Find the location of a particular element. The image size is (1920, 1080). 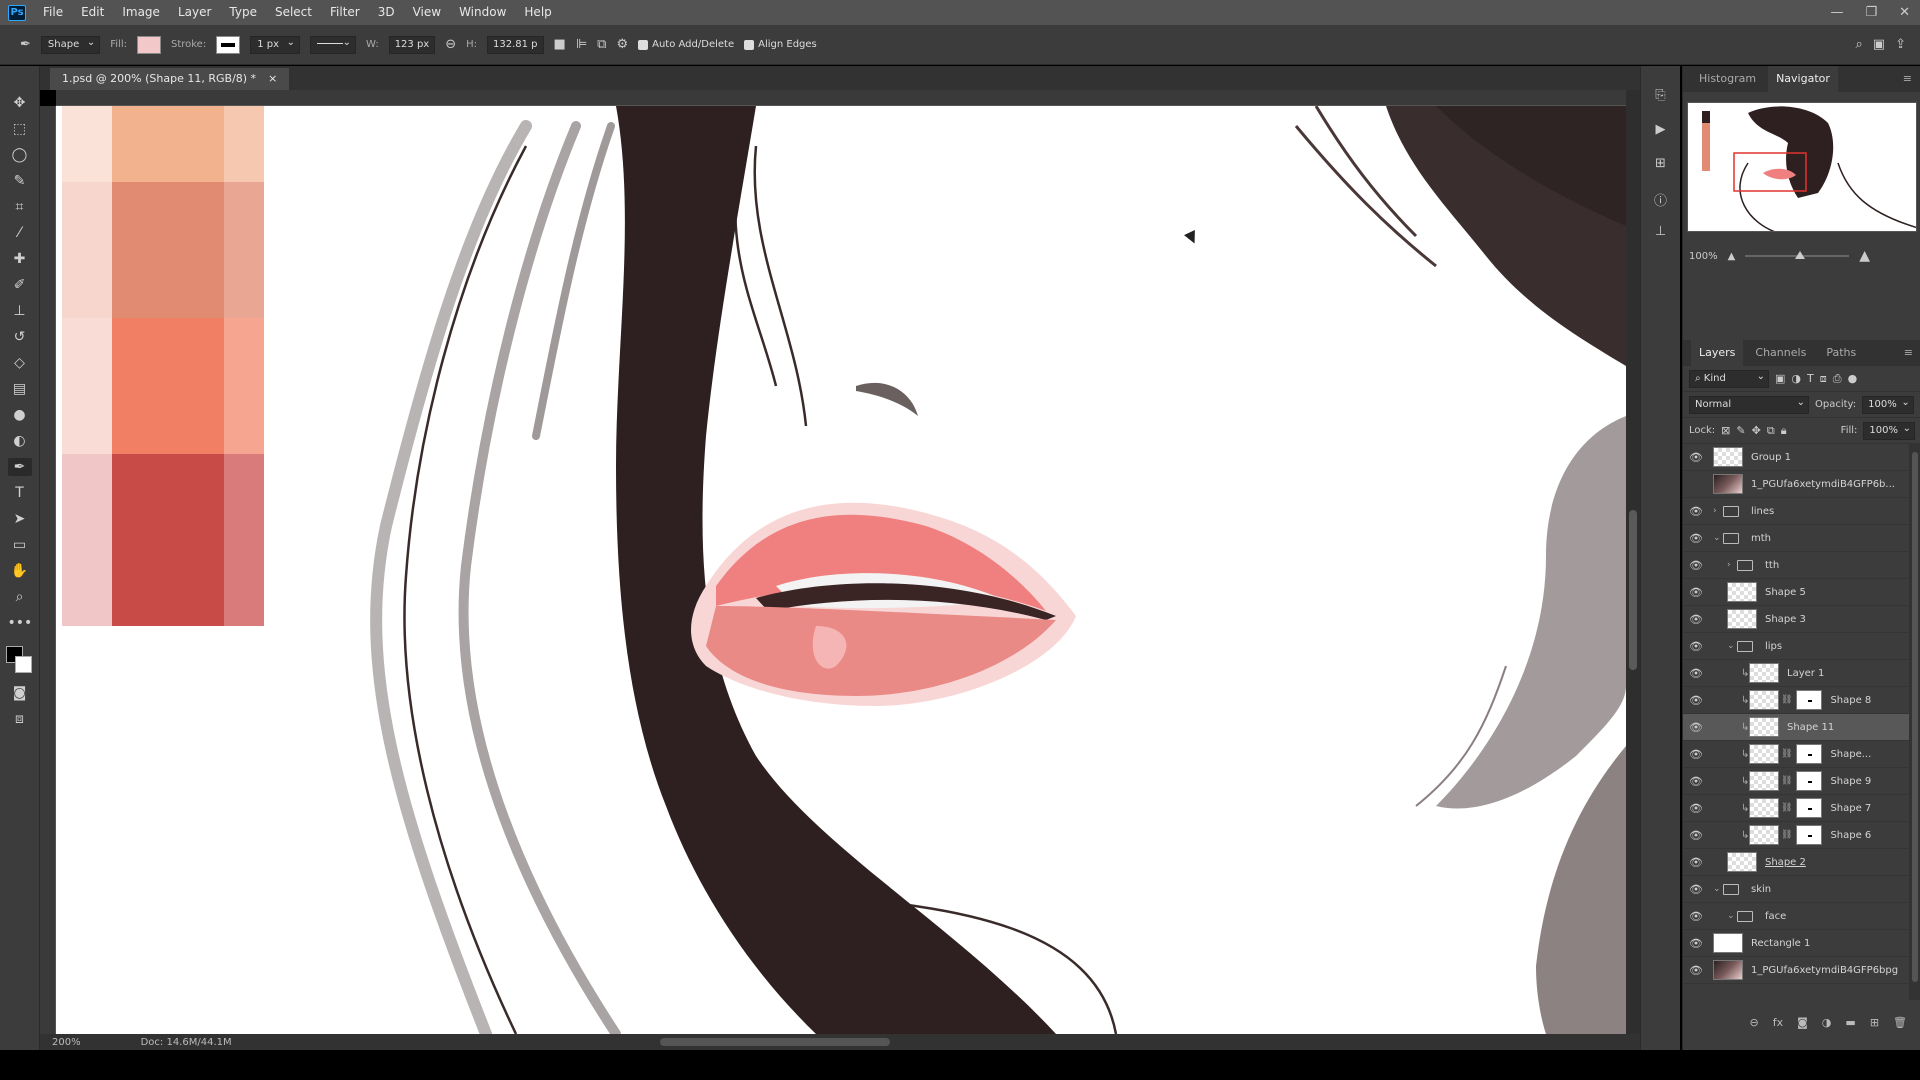

tab-navigator: Navigator is located at coordinates (1803, 79).